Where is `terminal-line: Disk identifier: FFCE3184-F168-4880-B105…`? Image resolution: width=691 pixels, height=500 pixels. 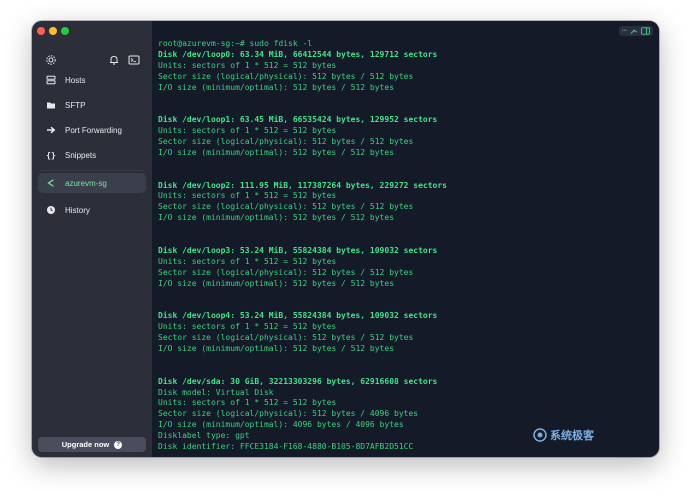 terminal-line: Disk identifier: FFCE3184-F168-4880-B105… is located at coordinates (286, 446).